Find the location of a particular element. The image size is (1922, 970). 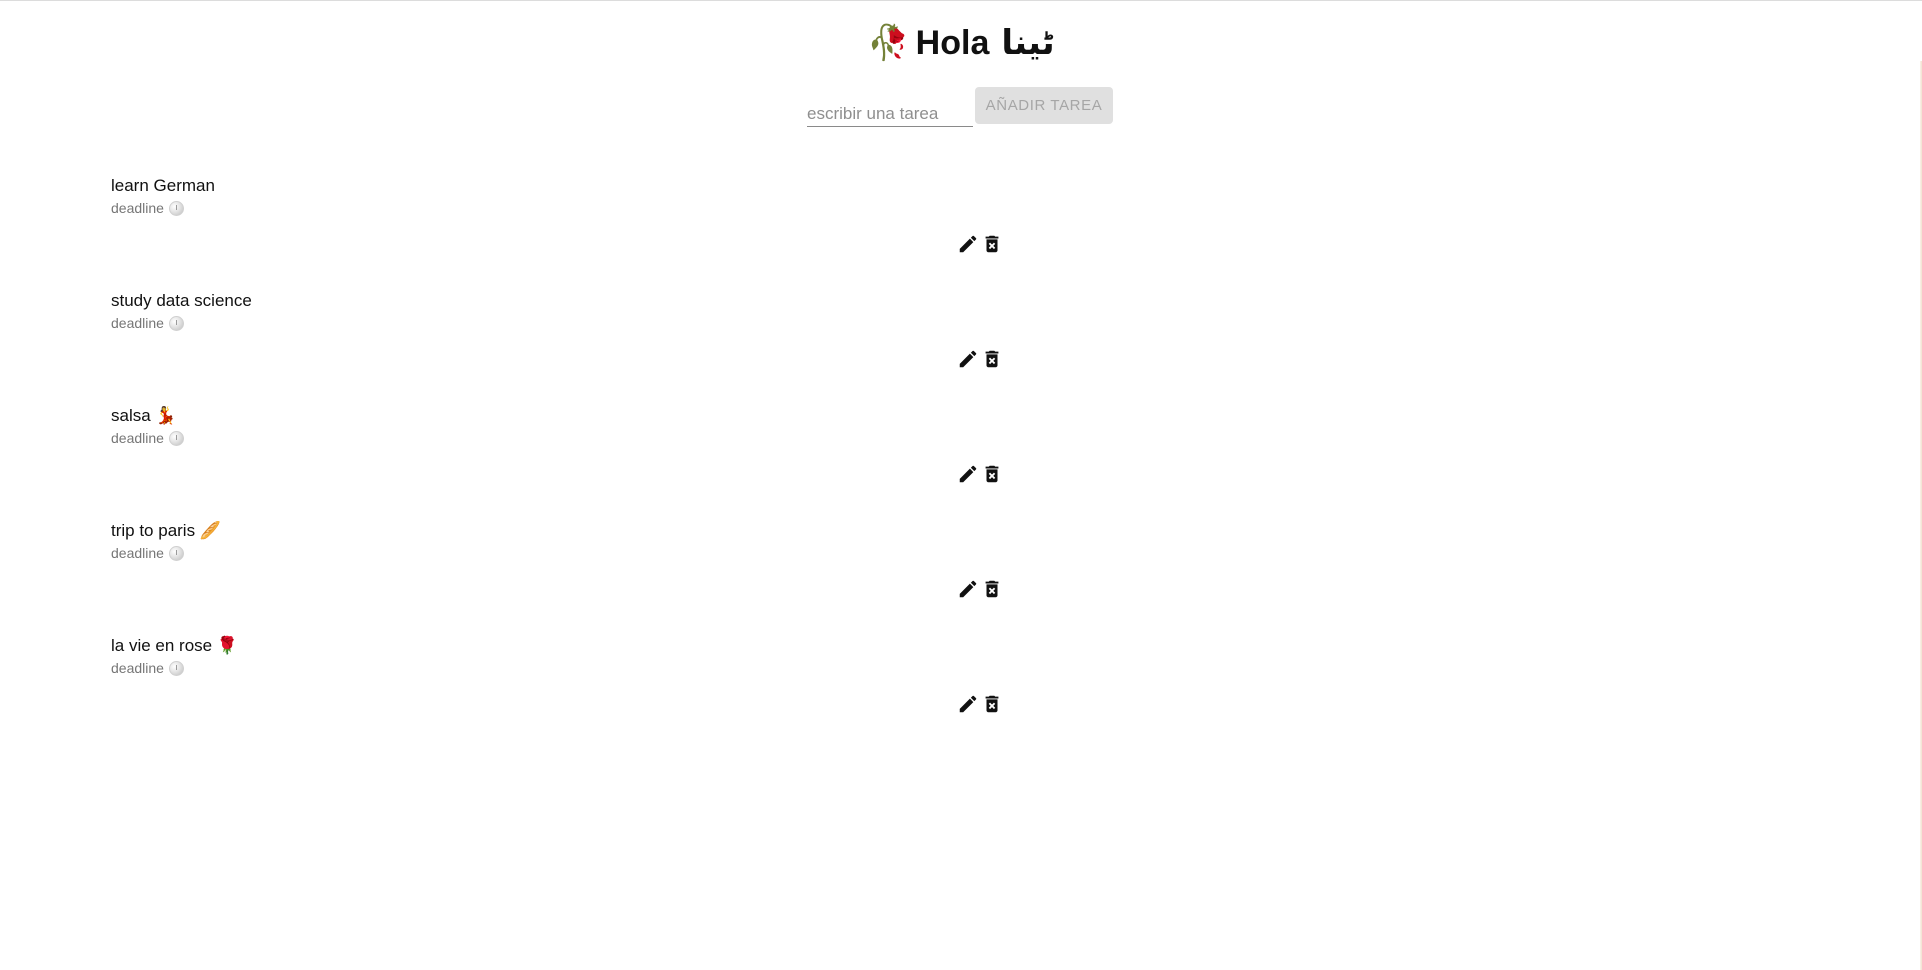

task-item: study data science deadline is located at coordinates (961, 345).